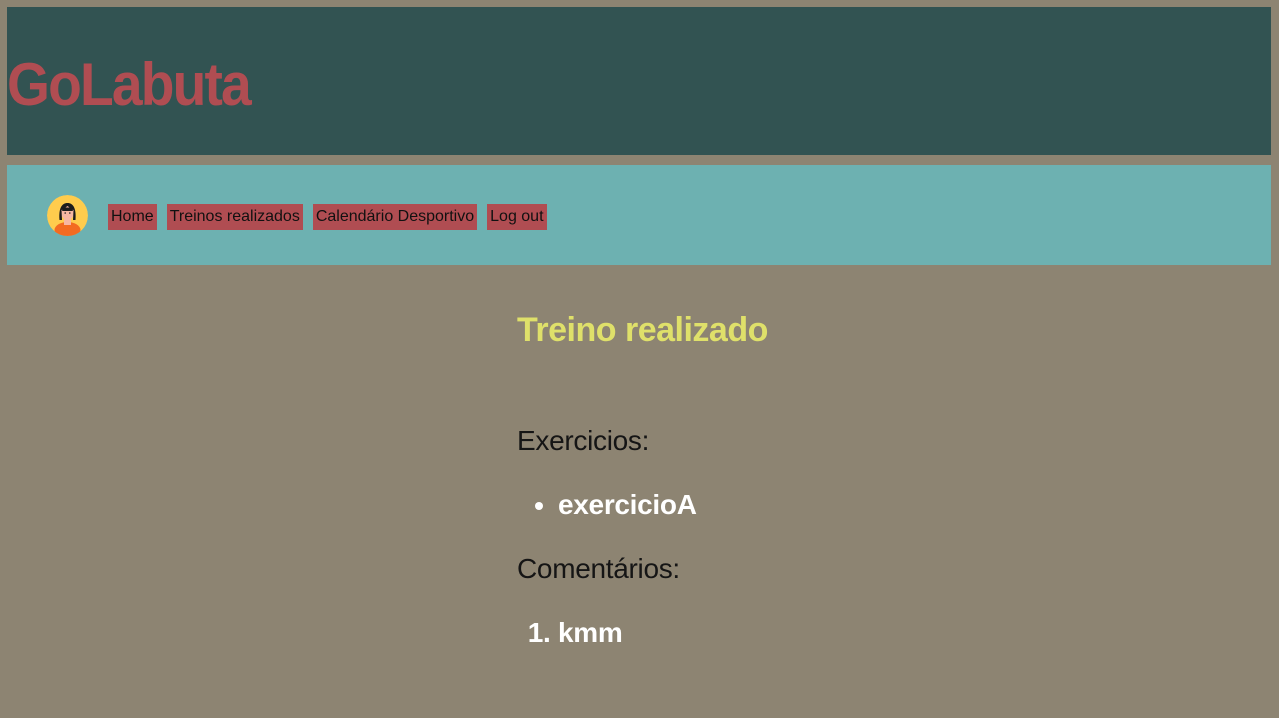 Image resolution: width=1279 pixels, height=718 pixels. I want to click on page-title: Treino realizado, so click(642, 330).